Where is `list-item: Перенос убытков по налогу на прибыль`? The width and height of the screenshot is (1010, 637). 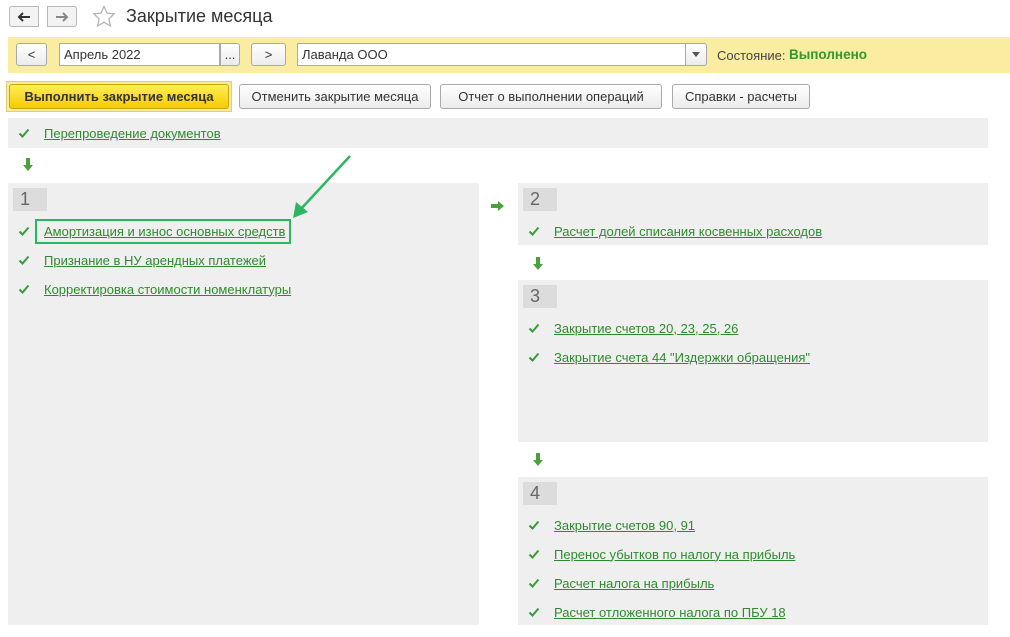 list-item: Перенос убытков по налогу на прибыль is located at coordinates (661, 554).